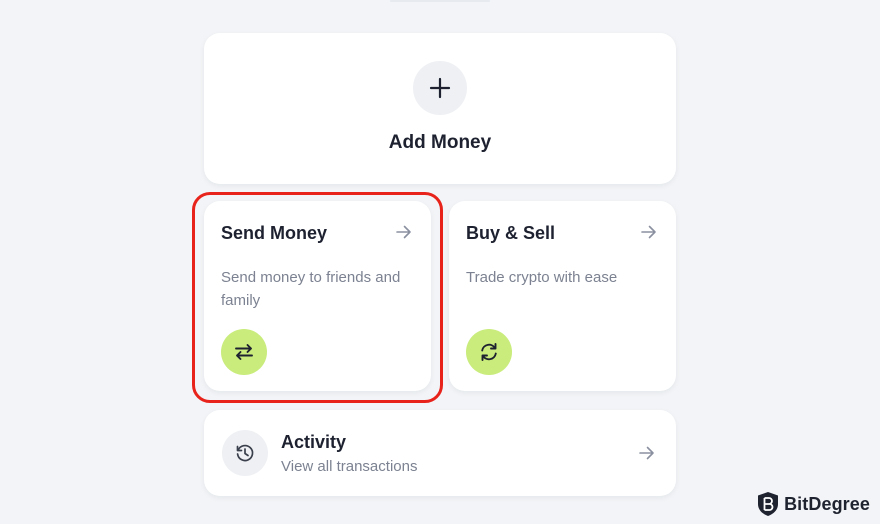 The image size is (880, 524). I want to click on send-money-title: Send Money, so click(274, 233).